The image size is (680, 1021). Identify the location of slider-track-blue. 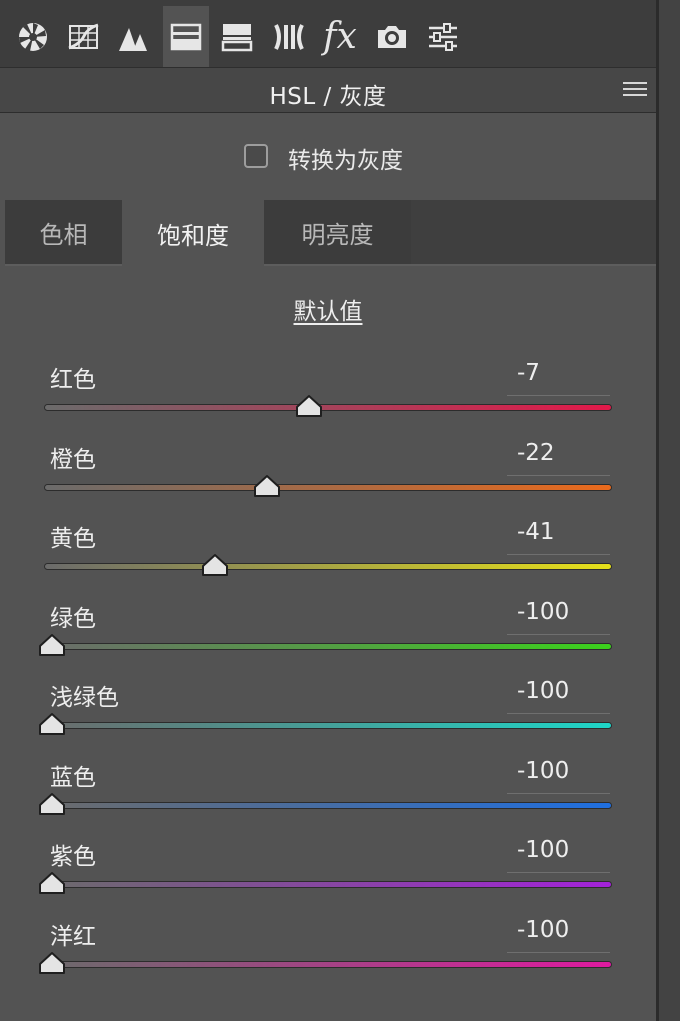
(328, 805).